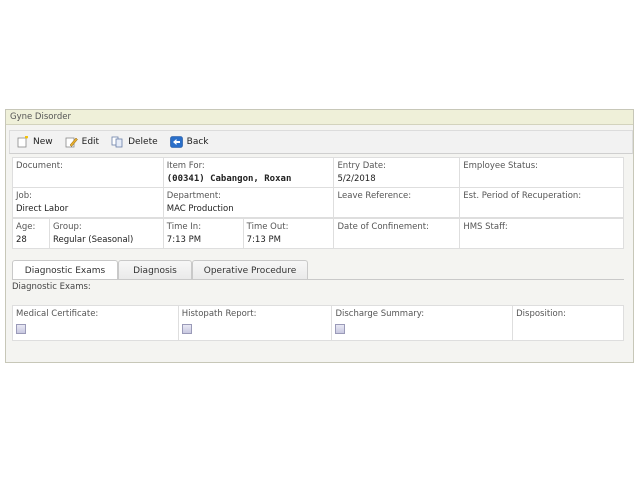 Image resolution: width=640 pixels, height=480 pixels. What do you see at coordinates (500, 166) in the screenshot?
I see `employee-status-label: Employee Status:` at bounding box center [500, 166].